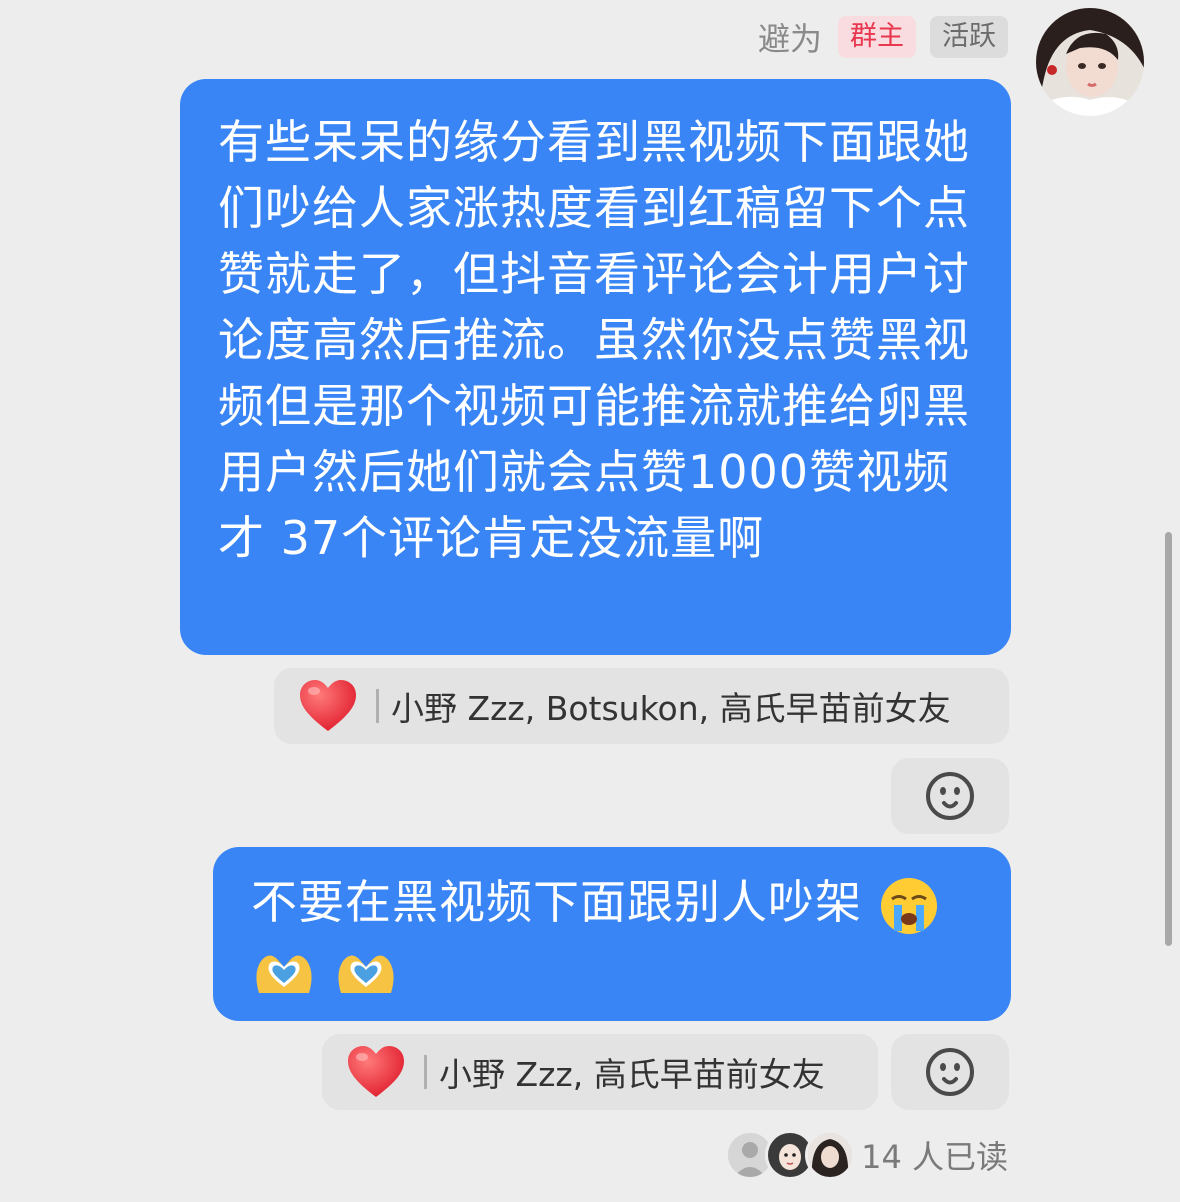  Describe the element at coordinates (969, 37) in the screenshot. I see `active-badge: 活跃` at that location.